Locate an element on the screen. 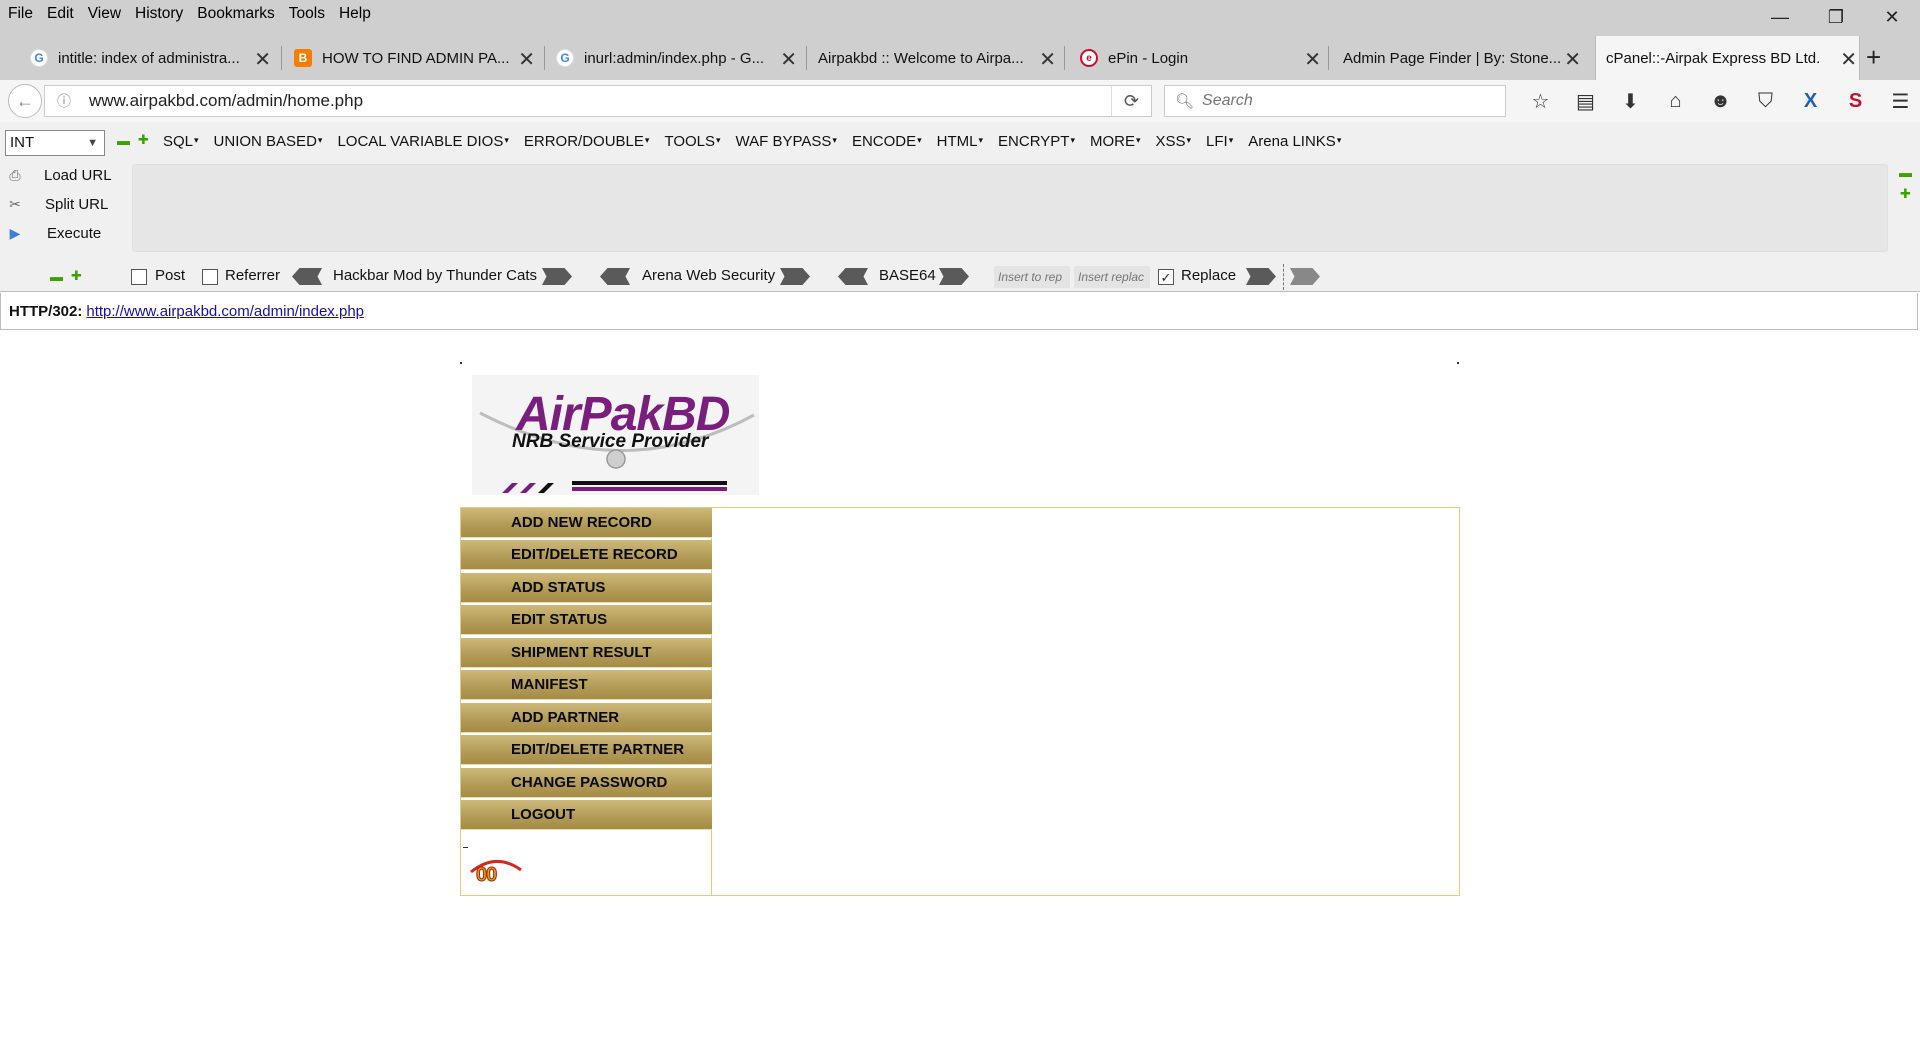  shipment-result-button: SHIPMENT RESULT is located at coordinates (586, 653).